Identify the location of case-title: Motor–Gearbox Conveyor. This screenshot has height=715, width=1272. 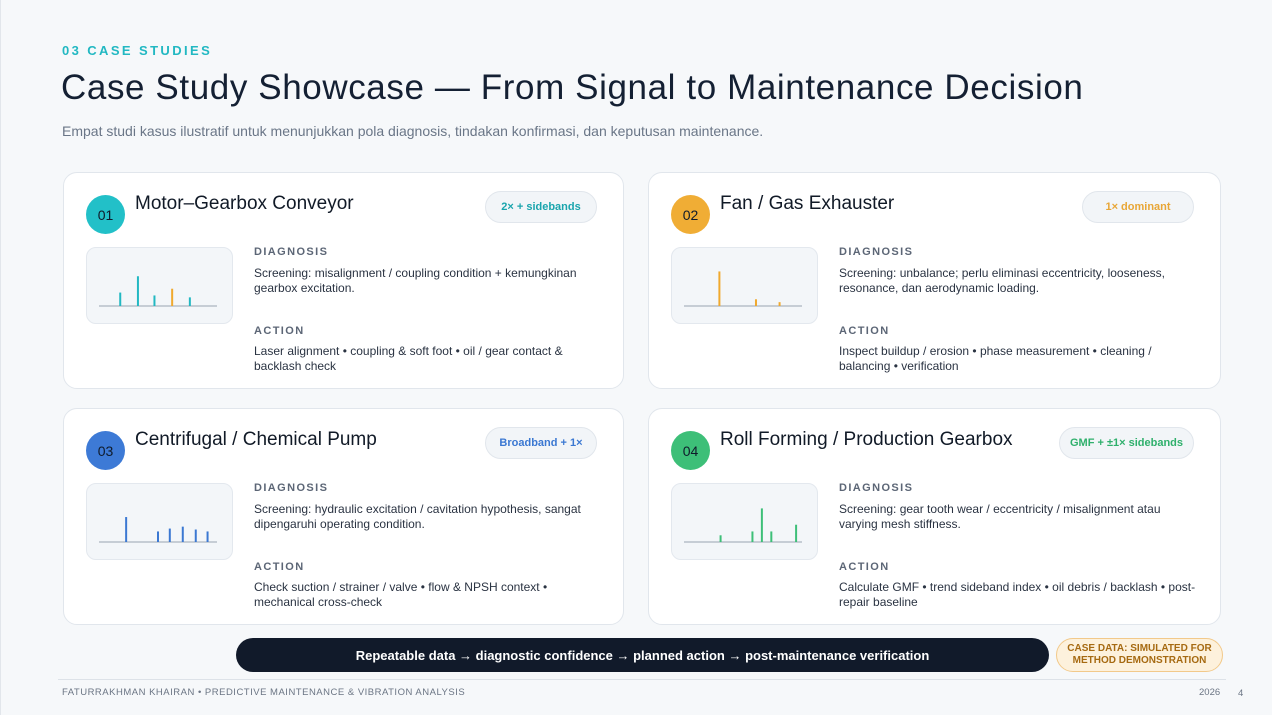
(244, 203).